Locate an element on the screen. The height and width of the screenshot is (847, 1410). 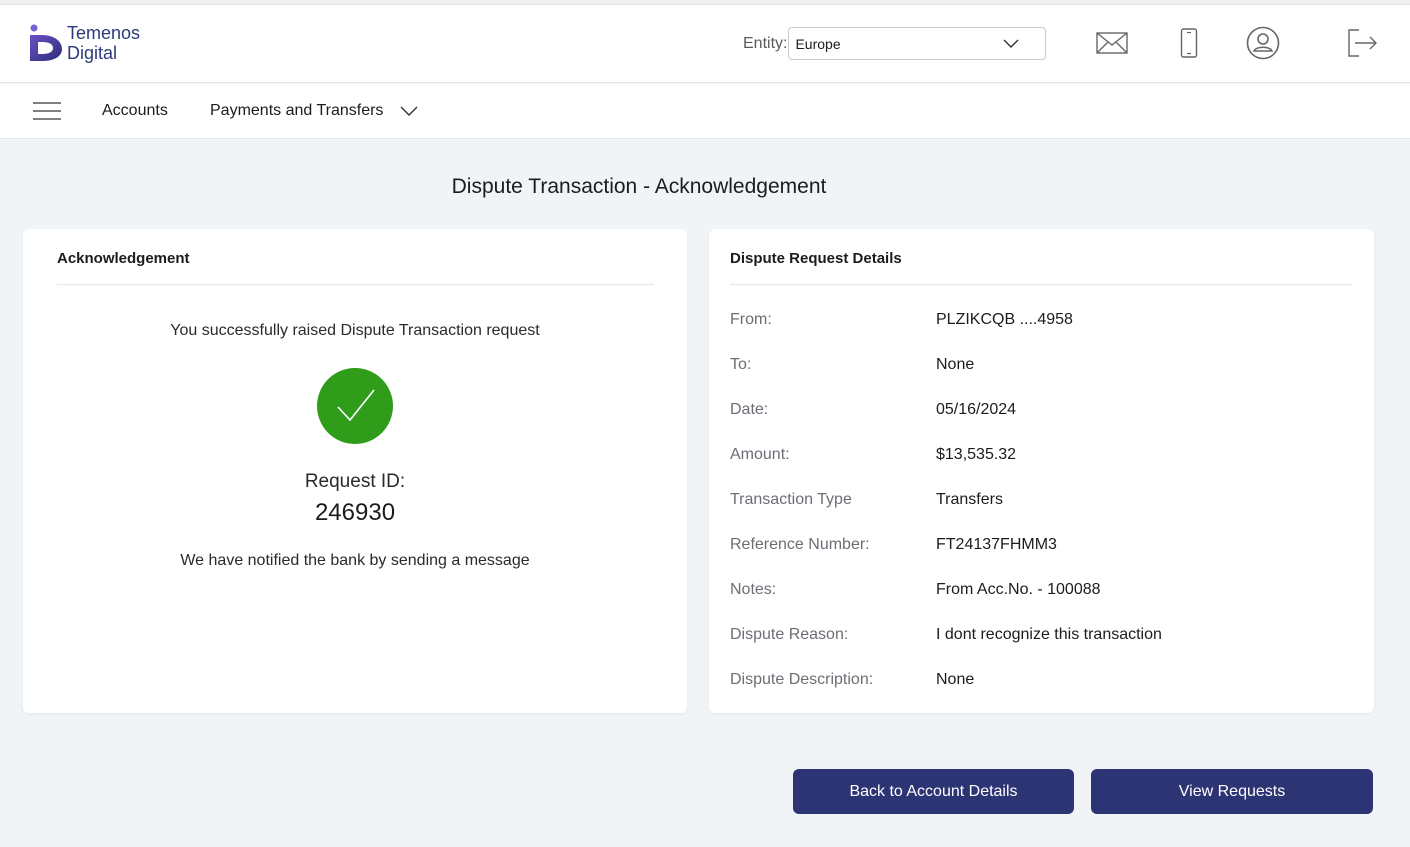
back-to-account-details-button: Back to Account Details is located at coordinates (933, 791).